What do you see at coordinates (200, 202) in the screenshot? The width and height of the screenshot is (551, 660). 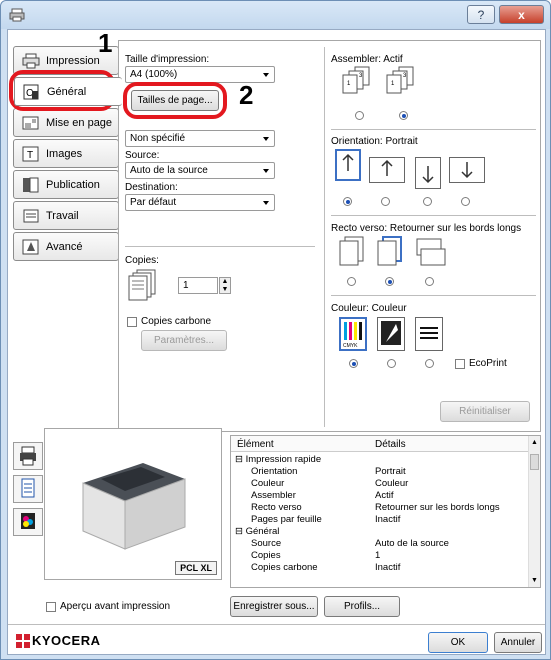 I see `destination-select: Par défaut` at bounding box center [200, 202].